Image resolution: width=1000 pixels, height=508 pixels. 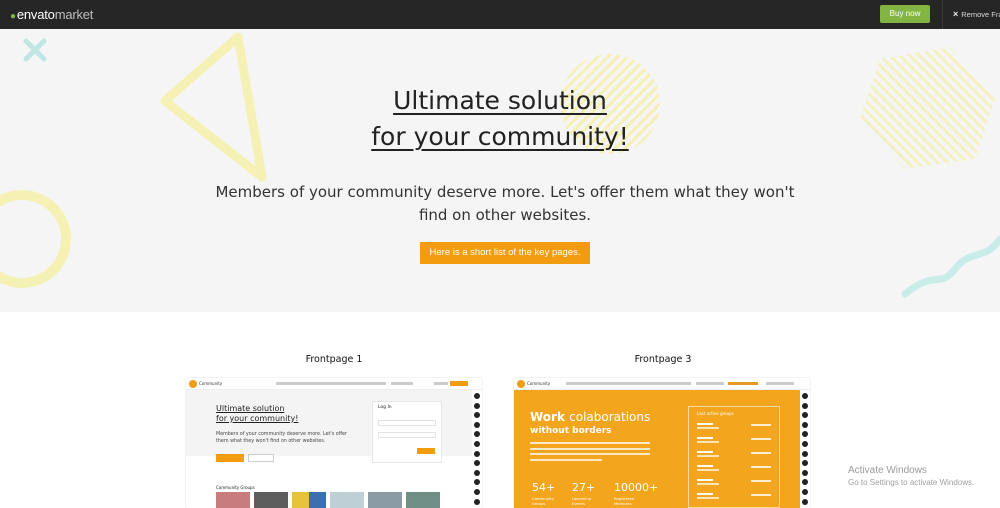 What do you see at coordinates (950, 266) in the screenshot?
I see `squiggle-shape` at bounding box center [950, 266].